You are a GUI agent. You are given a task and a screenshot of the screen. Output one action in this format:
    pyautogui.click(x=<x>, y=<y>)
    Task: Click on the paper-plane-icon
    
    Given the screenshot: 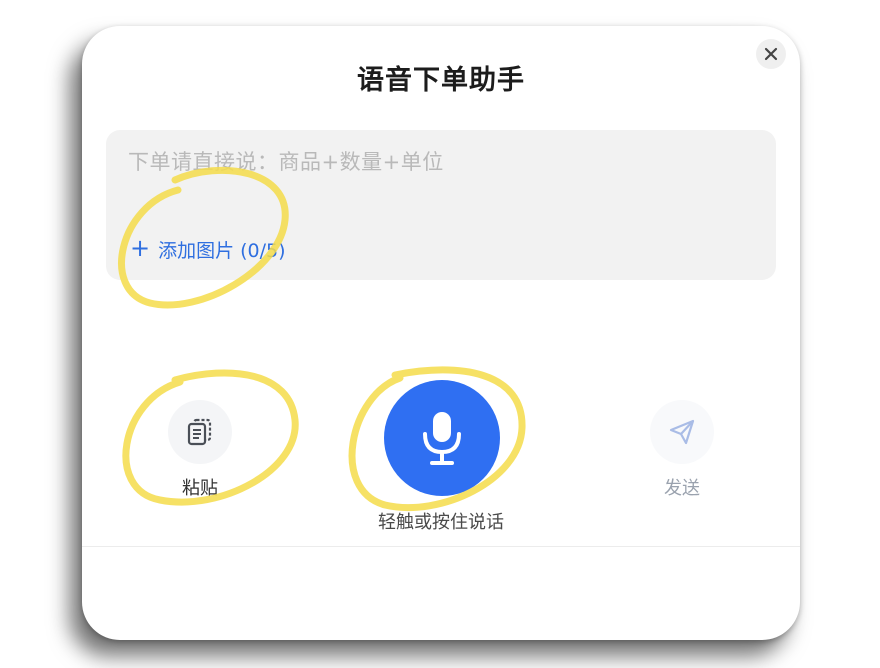 What is the action you would take?
    pyautogui.click(x=682, y=432)
    